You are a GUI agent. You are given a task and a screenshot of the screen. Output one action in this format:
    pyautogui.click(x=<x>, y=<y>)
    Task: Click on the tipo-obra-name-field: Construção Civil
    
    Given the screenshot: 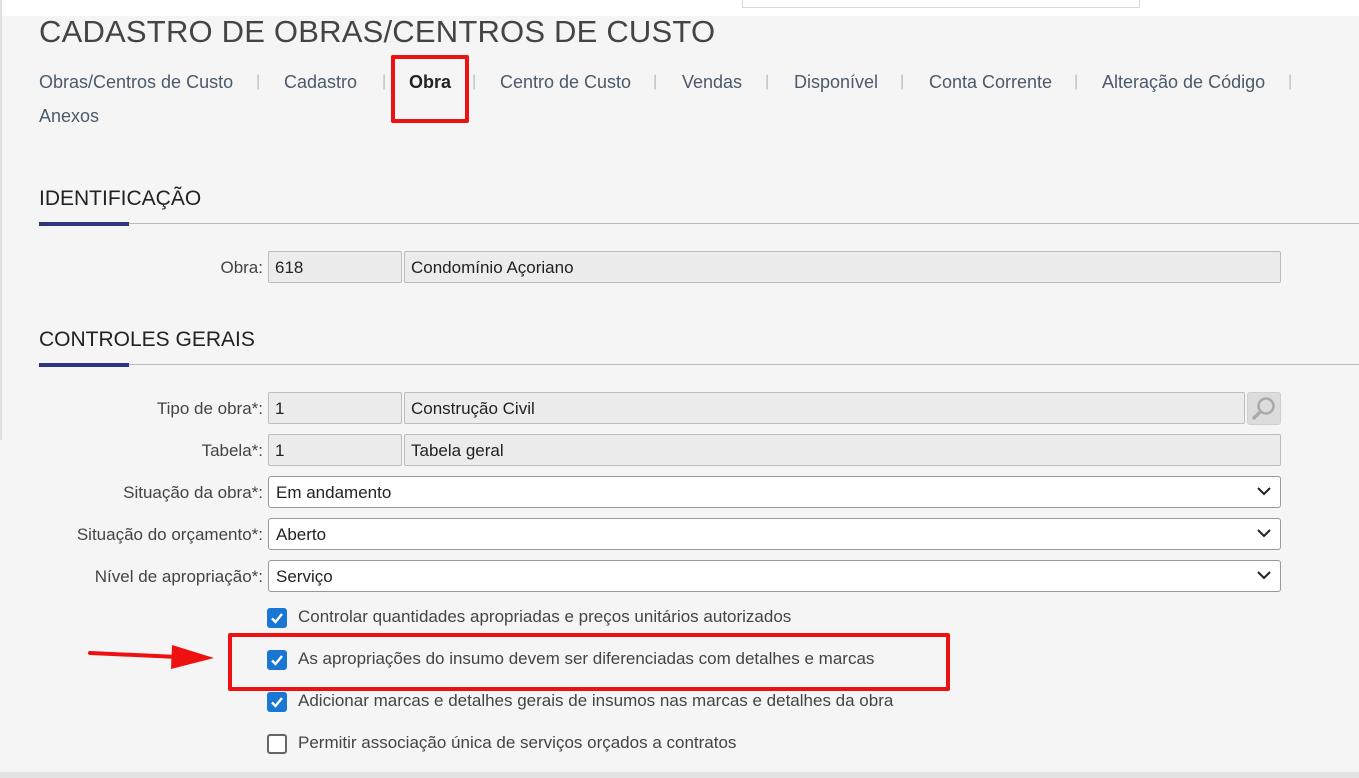 What is the action you would take?
    pyautogui.click(x=824, y=408)
    